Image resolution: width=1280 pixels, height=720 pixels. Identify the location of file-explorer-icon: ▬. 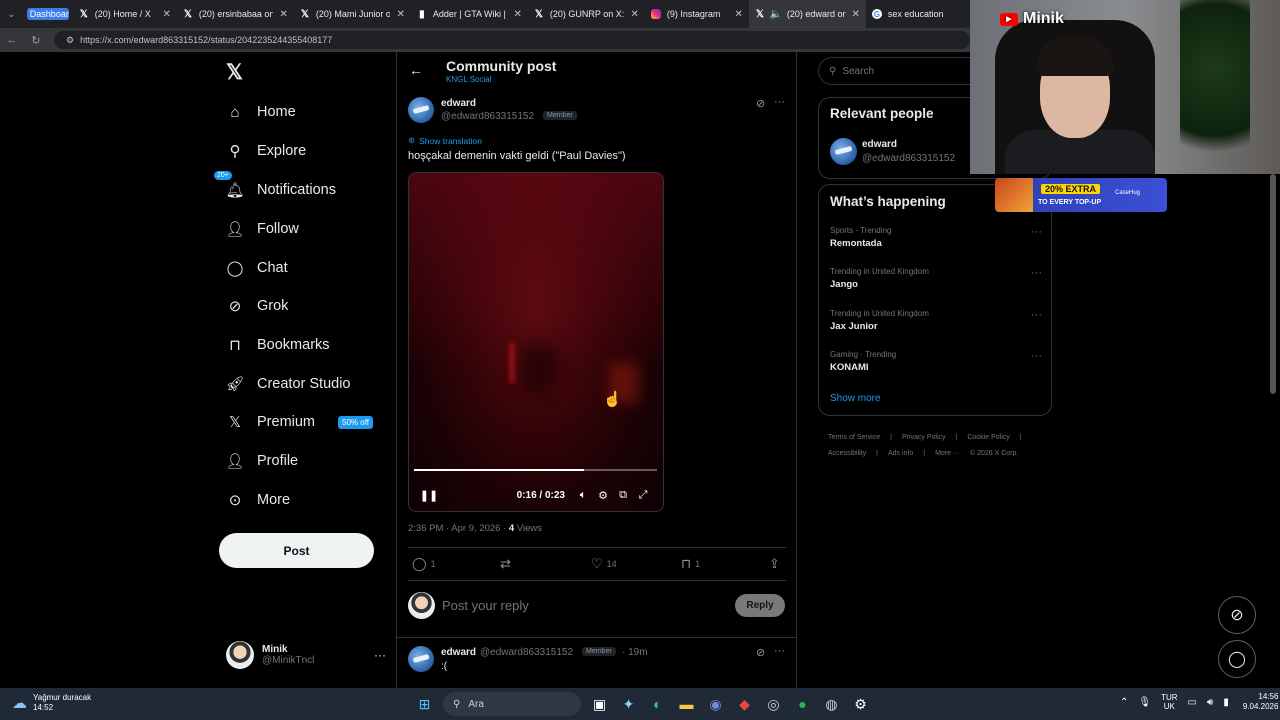
(686, 704).